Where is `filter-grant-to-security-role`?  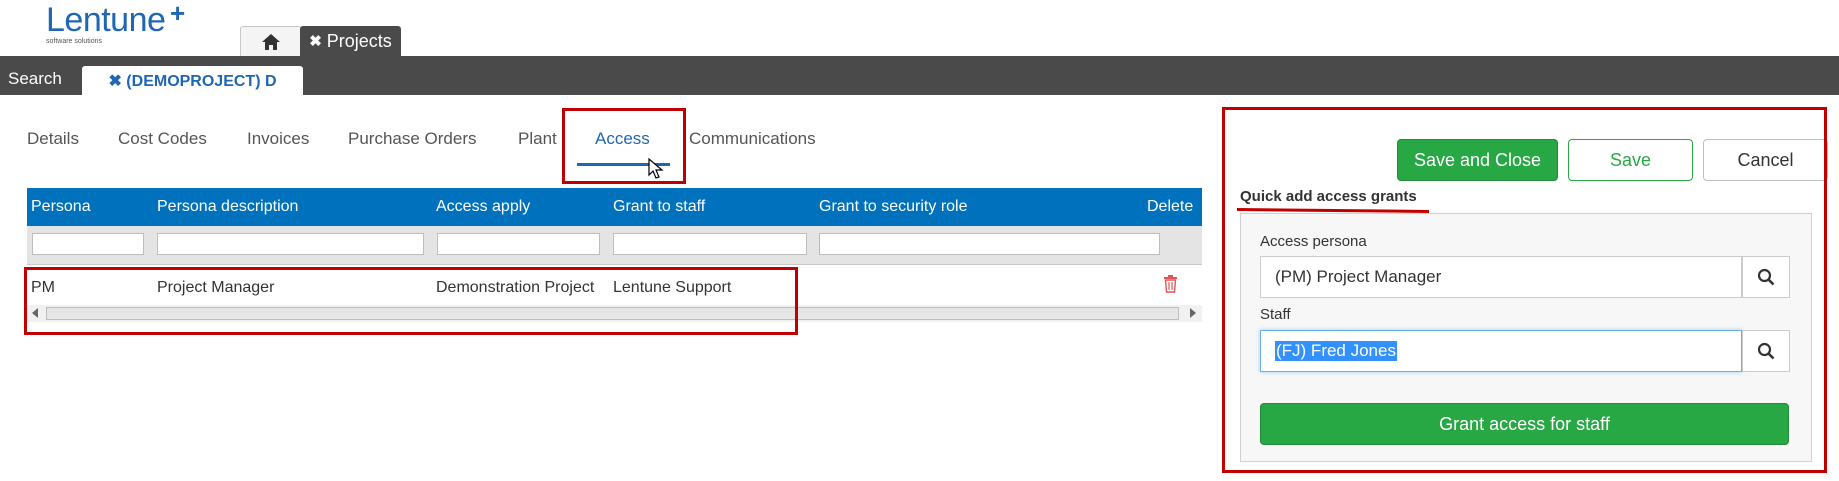
filter-grant-to-security-role is located at coordinates (989, 244).